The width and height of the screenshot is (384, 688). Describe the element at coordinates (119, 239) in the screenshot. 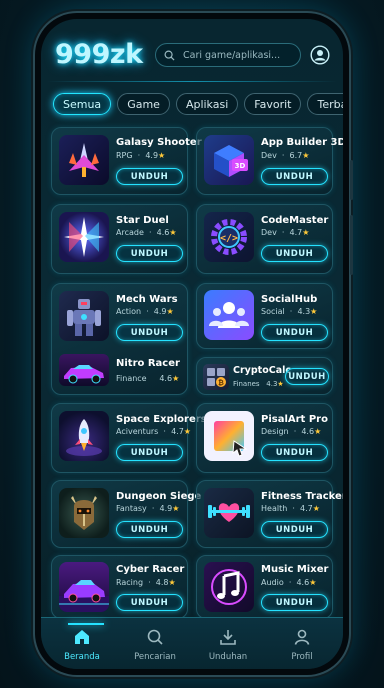

I see `app-card: Star Duel Arcade · 4.6★ UNDUH` at that location.